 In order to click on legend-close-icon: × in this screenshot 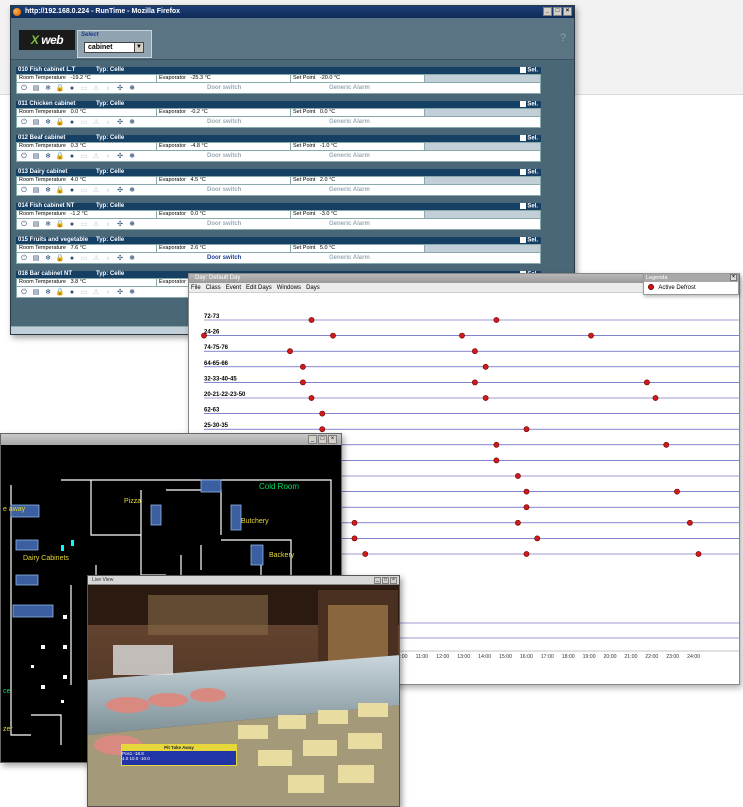, I will do `click(733, 277)`.